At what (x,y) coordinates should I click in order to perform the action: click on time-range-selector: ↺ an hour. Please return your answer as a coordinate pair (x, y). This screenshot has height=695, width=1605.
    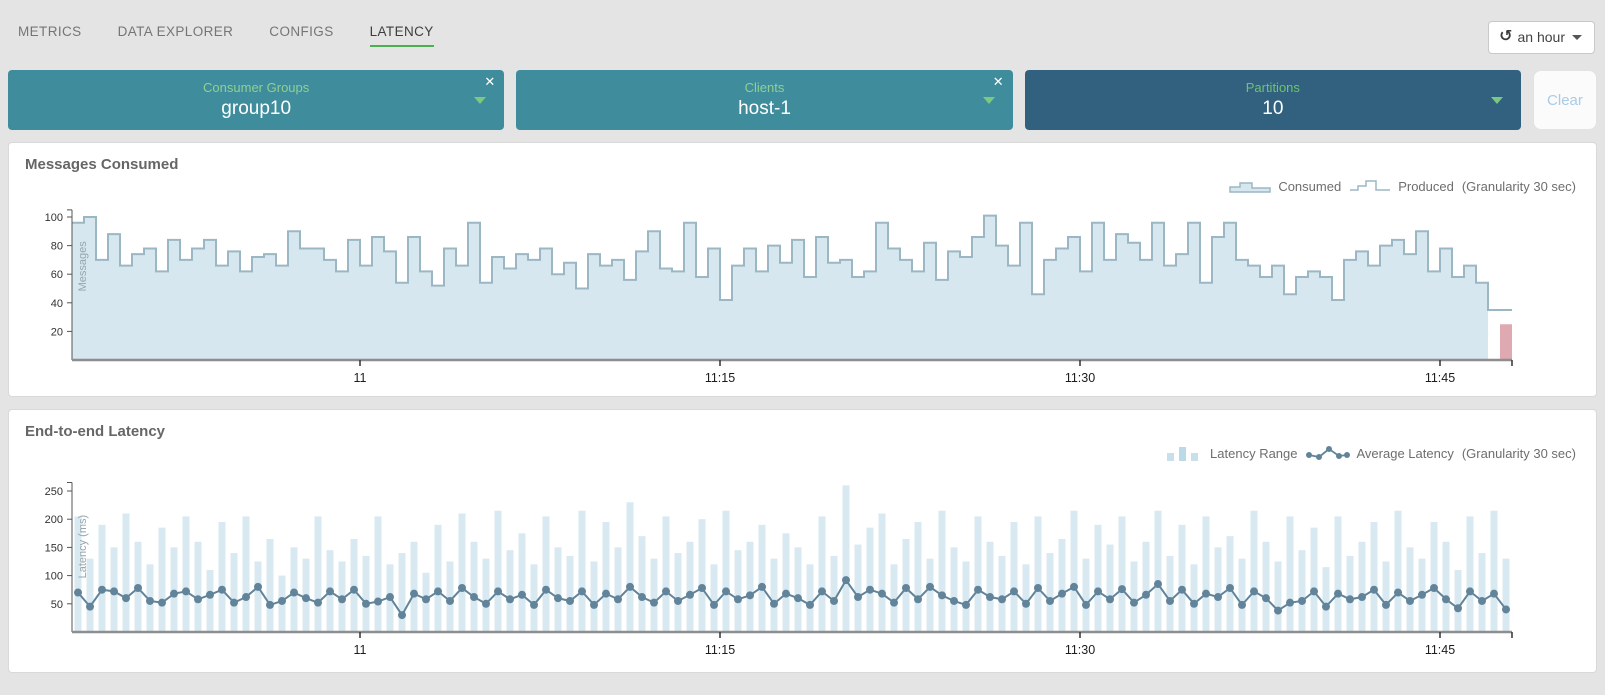
    Looking at the image, I should click on (1541, 37).